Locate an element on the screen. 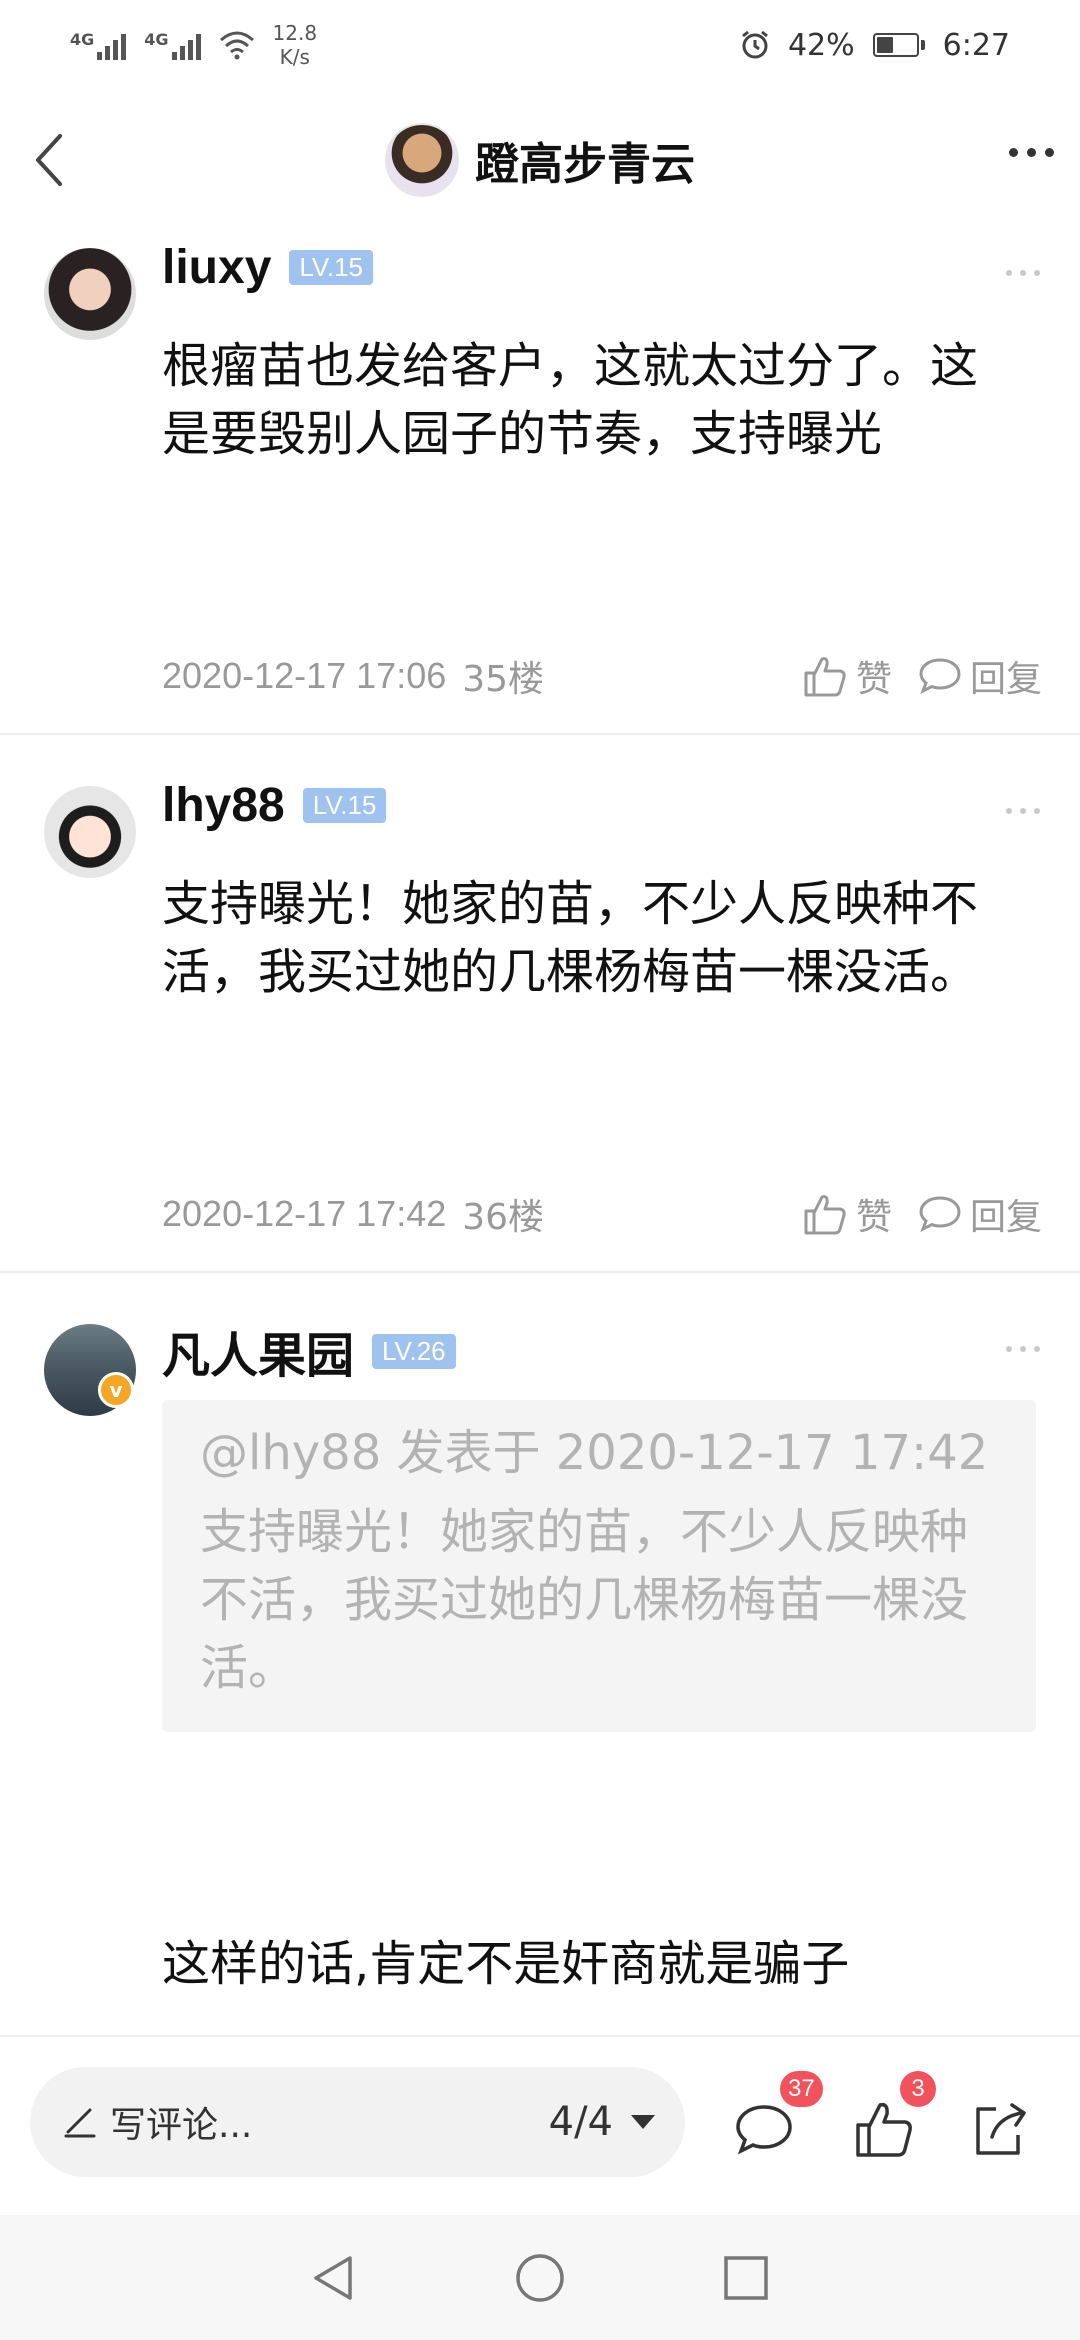  thread-author: 蹬高步青云 is located at coordinates (540, 160).